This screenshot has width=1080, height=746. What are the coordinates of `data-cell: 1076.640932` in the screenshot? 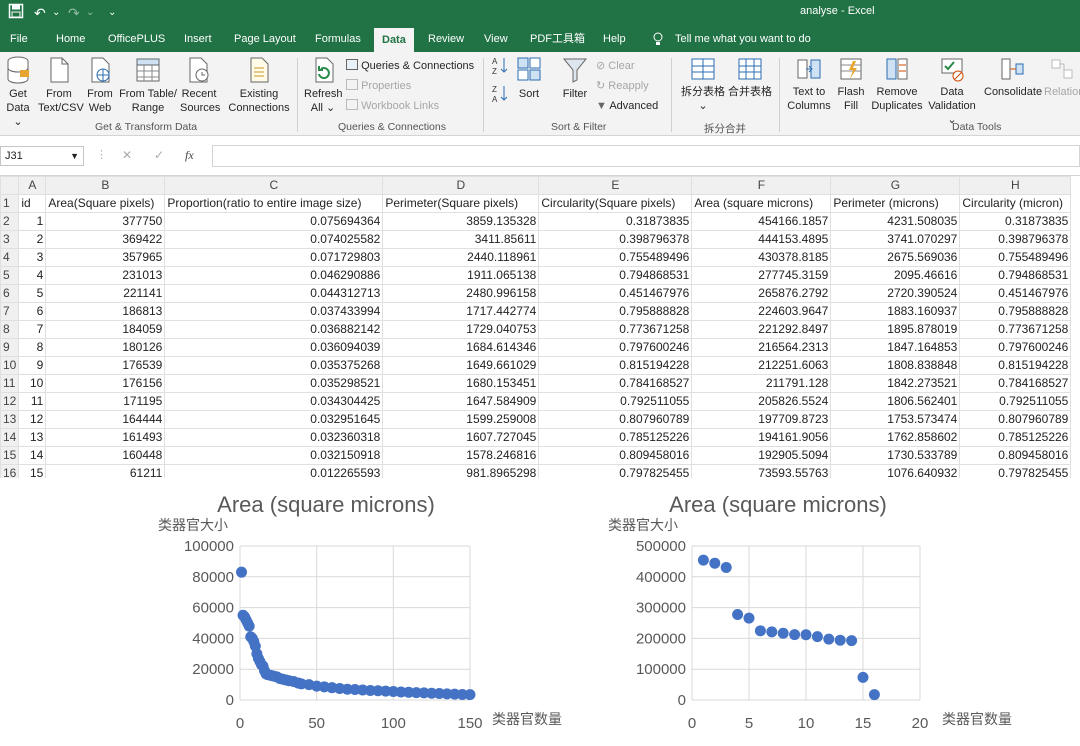 It's located at (895, 471).